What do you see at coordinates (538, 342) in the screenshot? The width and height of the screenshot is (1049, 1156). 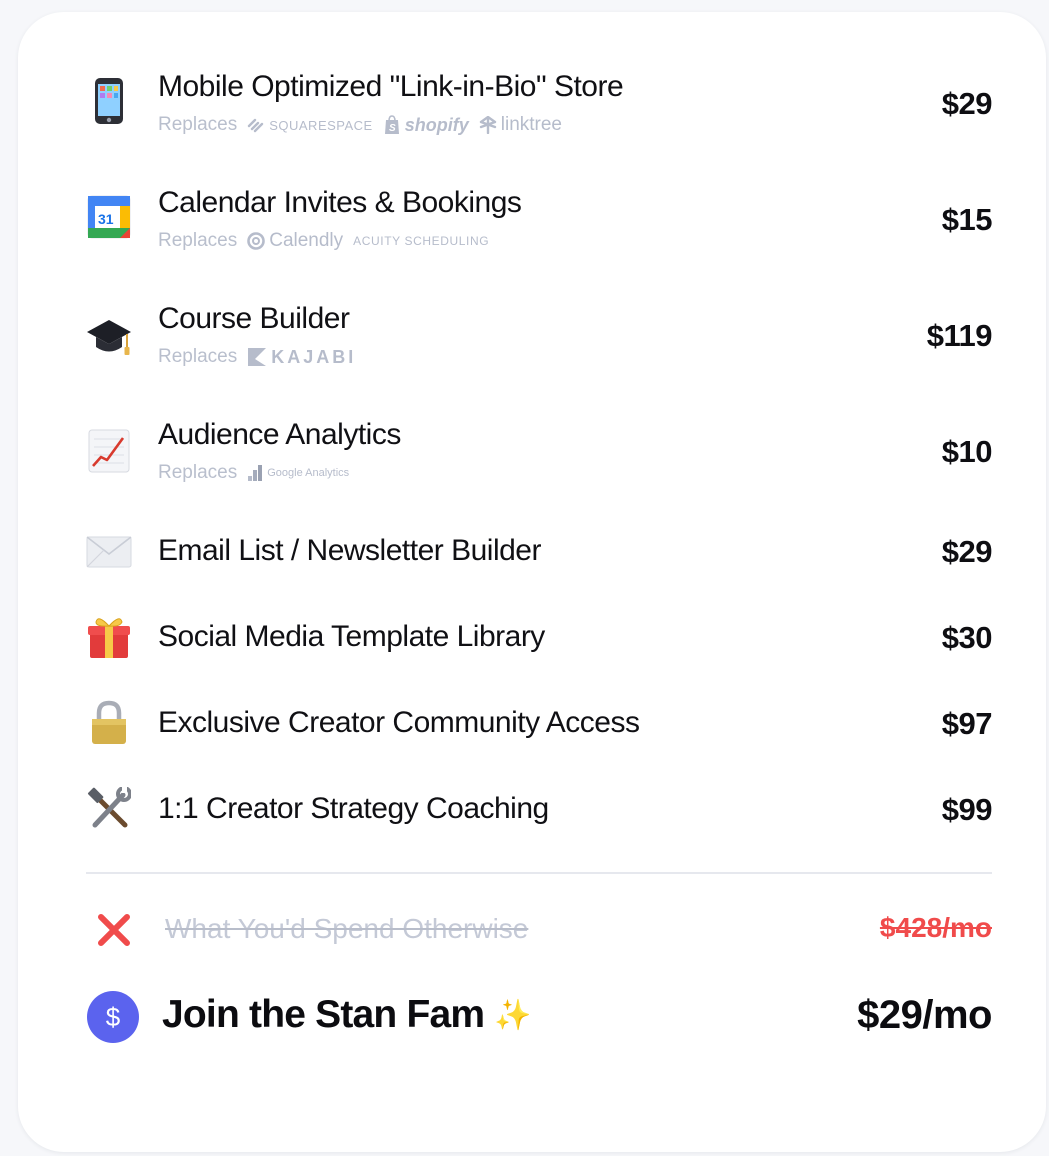 I see `list-item-course-builder: Course Builder Replaces KAJABI $119` at bounding box center [538, 342].